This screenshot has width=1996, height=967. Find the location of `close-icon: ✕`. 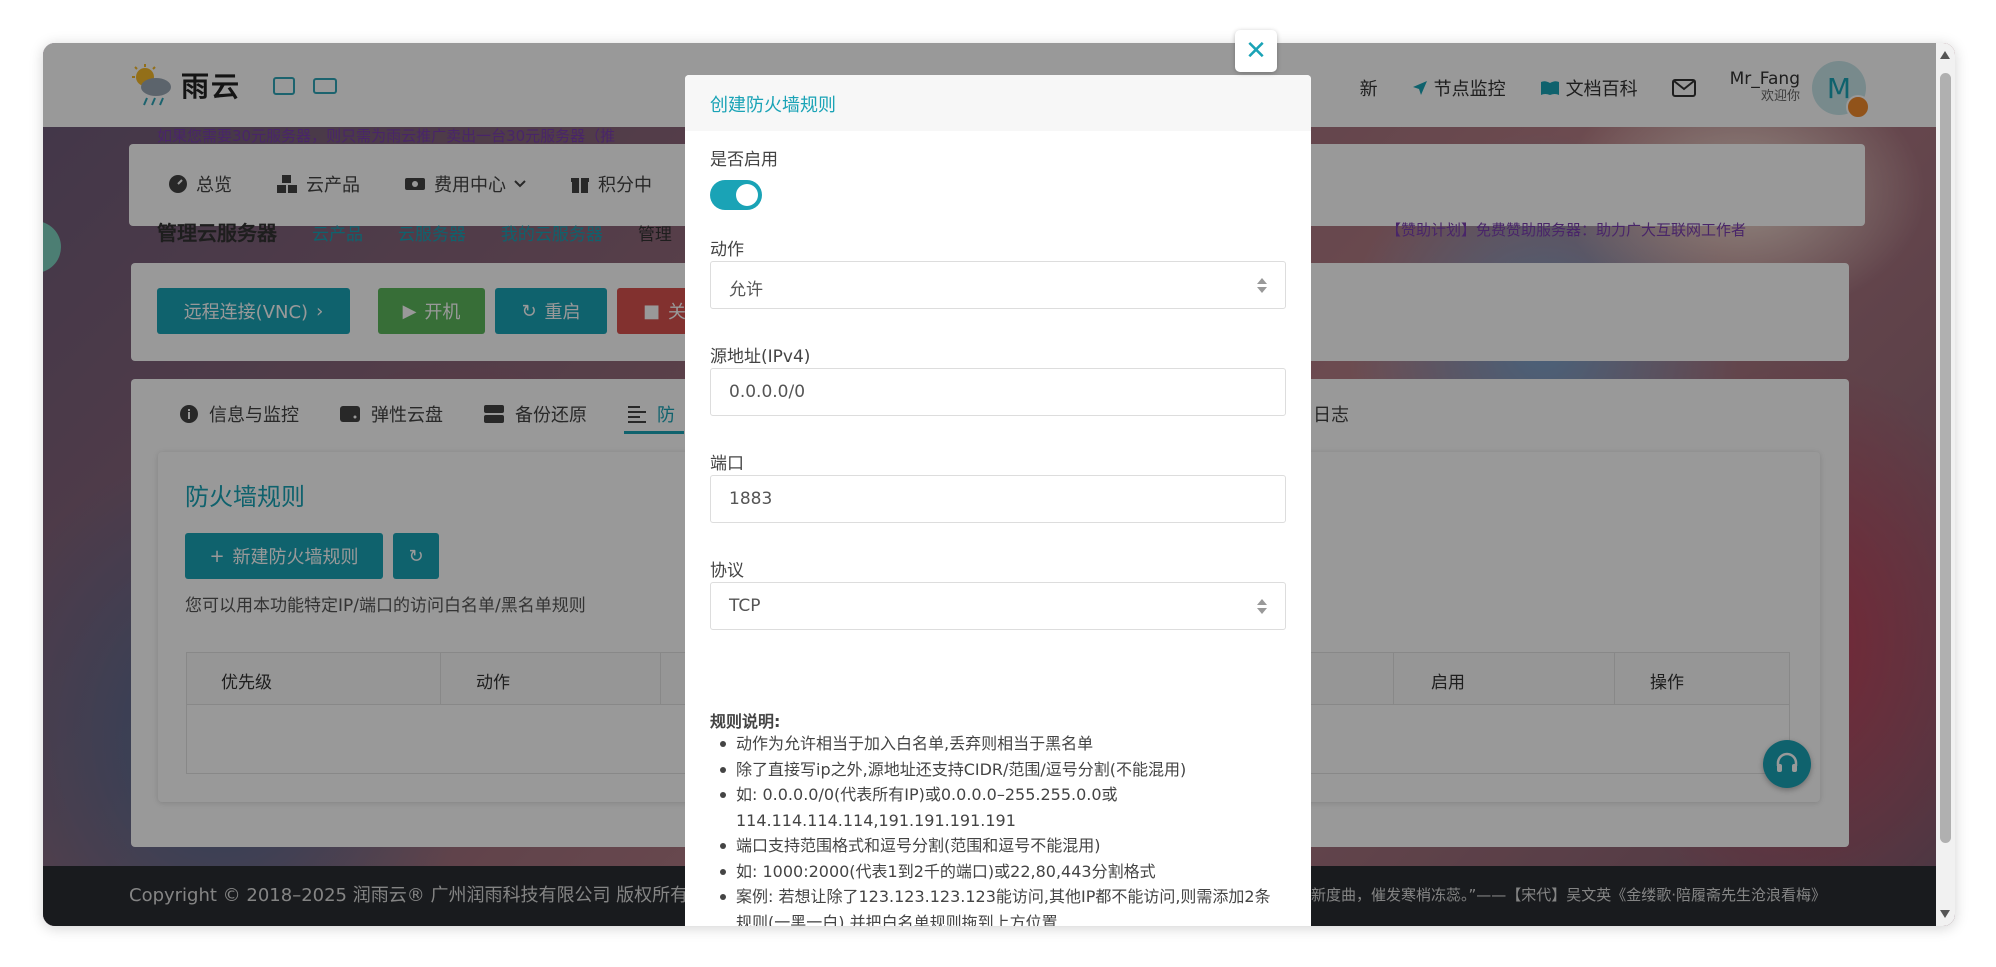

close-icon: ✕ is located at coordinates (1256, 51).